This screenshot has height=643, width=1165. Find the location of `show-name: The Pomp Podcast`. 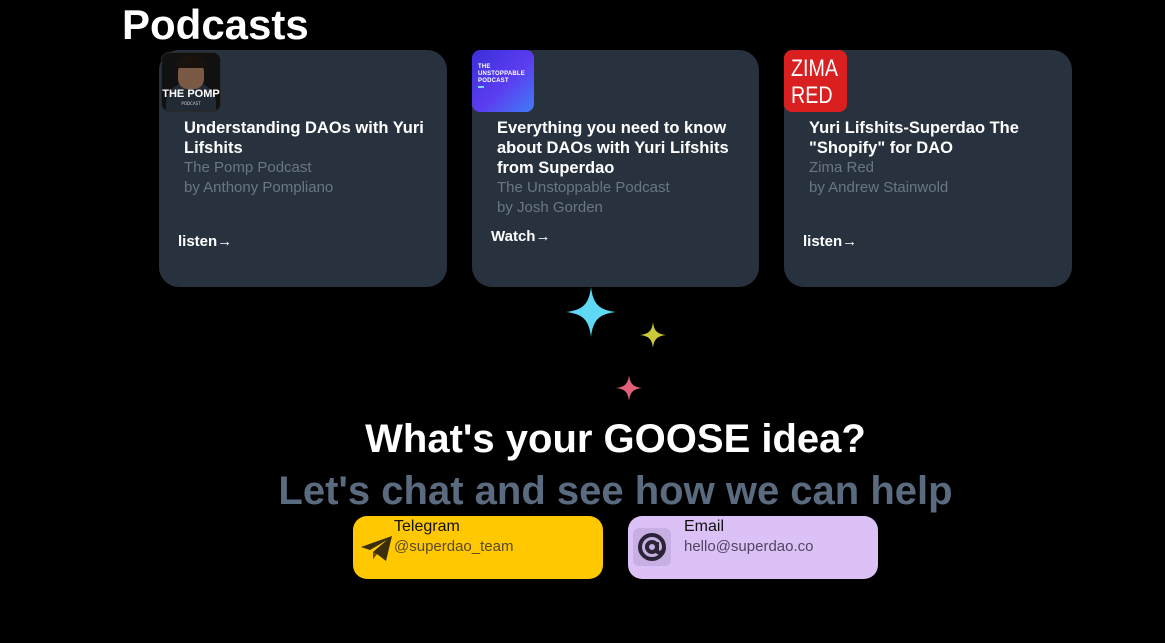

show-name: The Pomp Podcast is located at coordinates (248, 167).